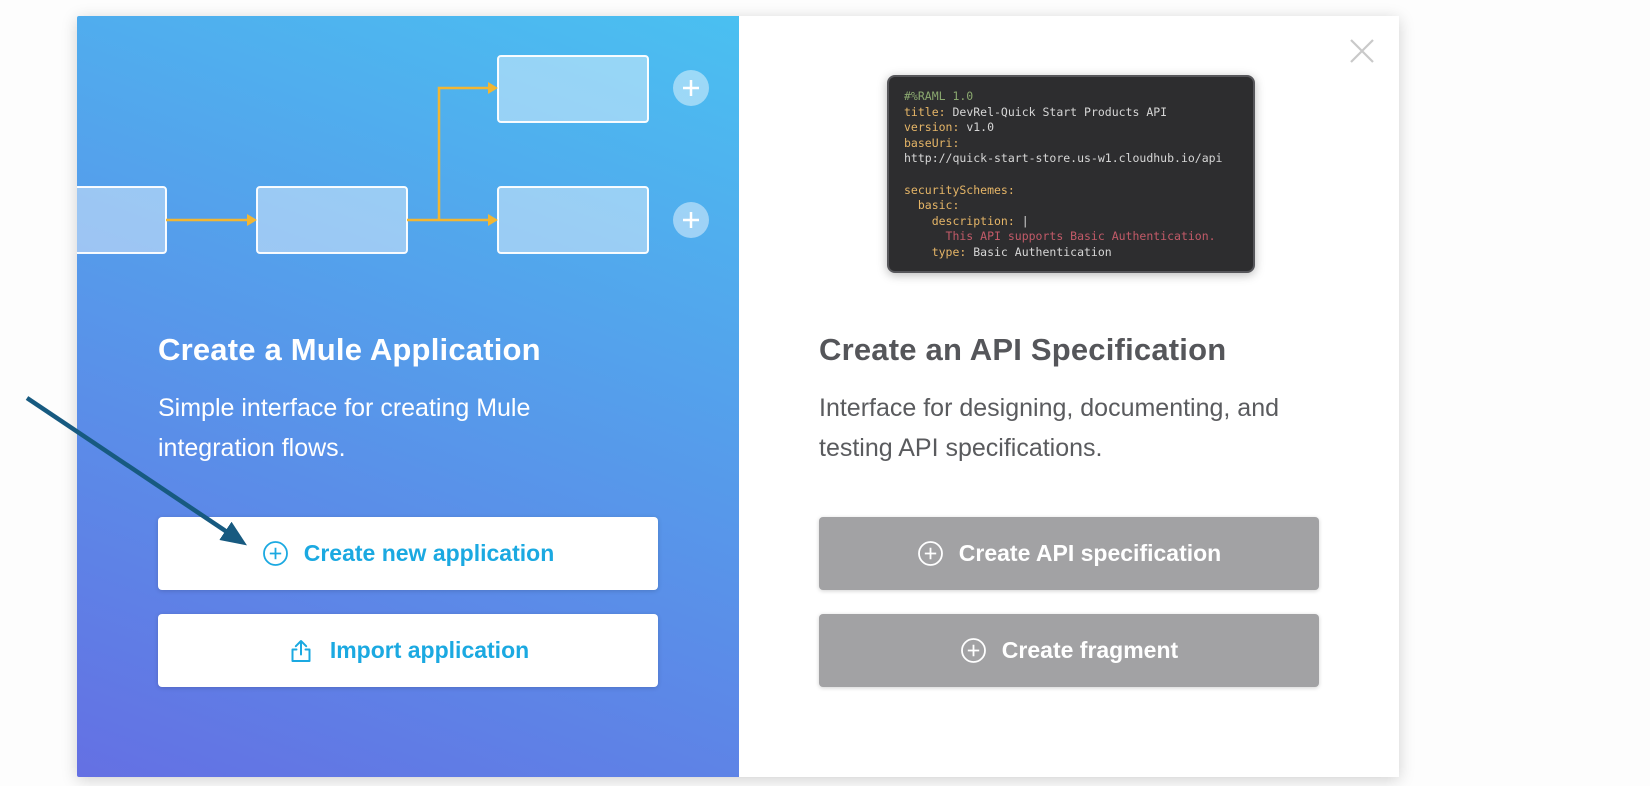  Describe the element at coordinates (363, 154) in the screenshot. I see `flow-nodes` at that location.